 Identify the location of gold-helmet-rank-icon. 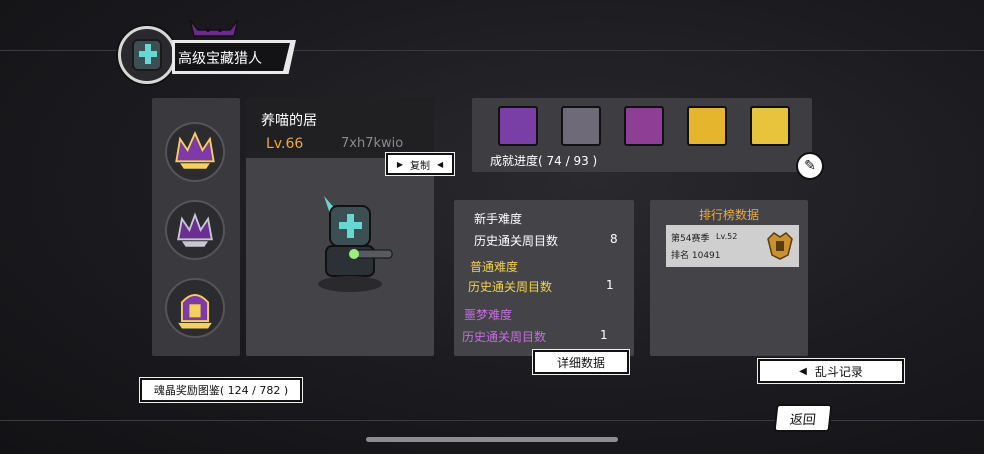
(195, 308).